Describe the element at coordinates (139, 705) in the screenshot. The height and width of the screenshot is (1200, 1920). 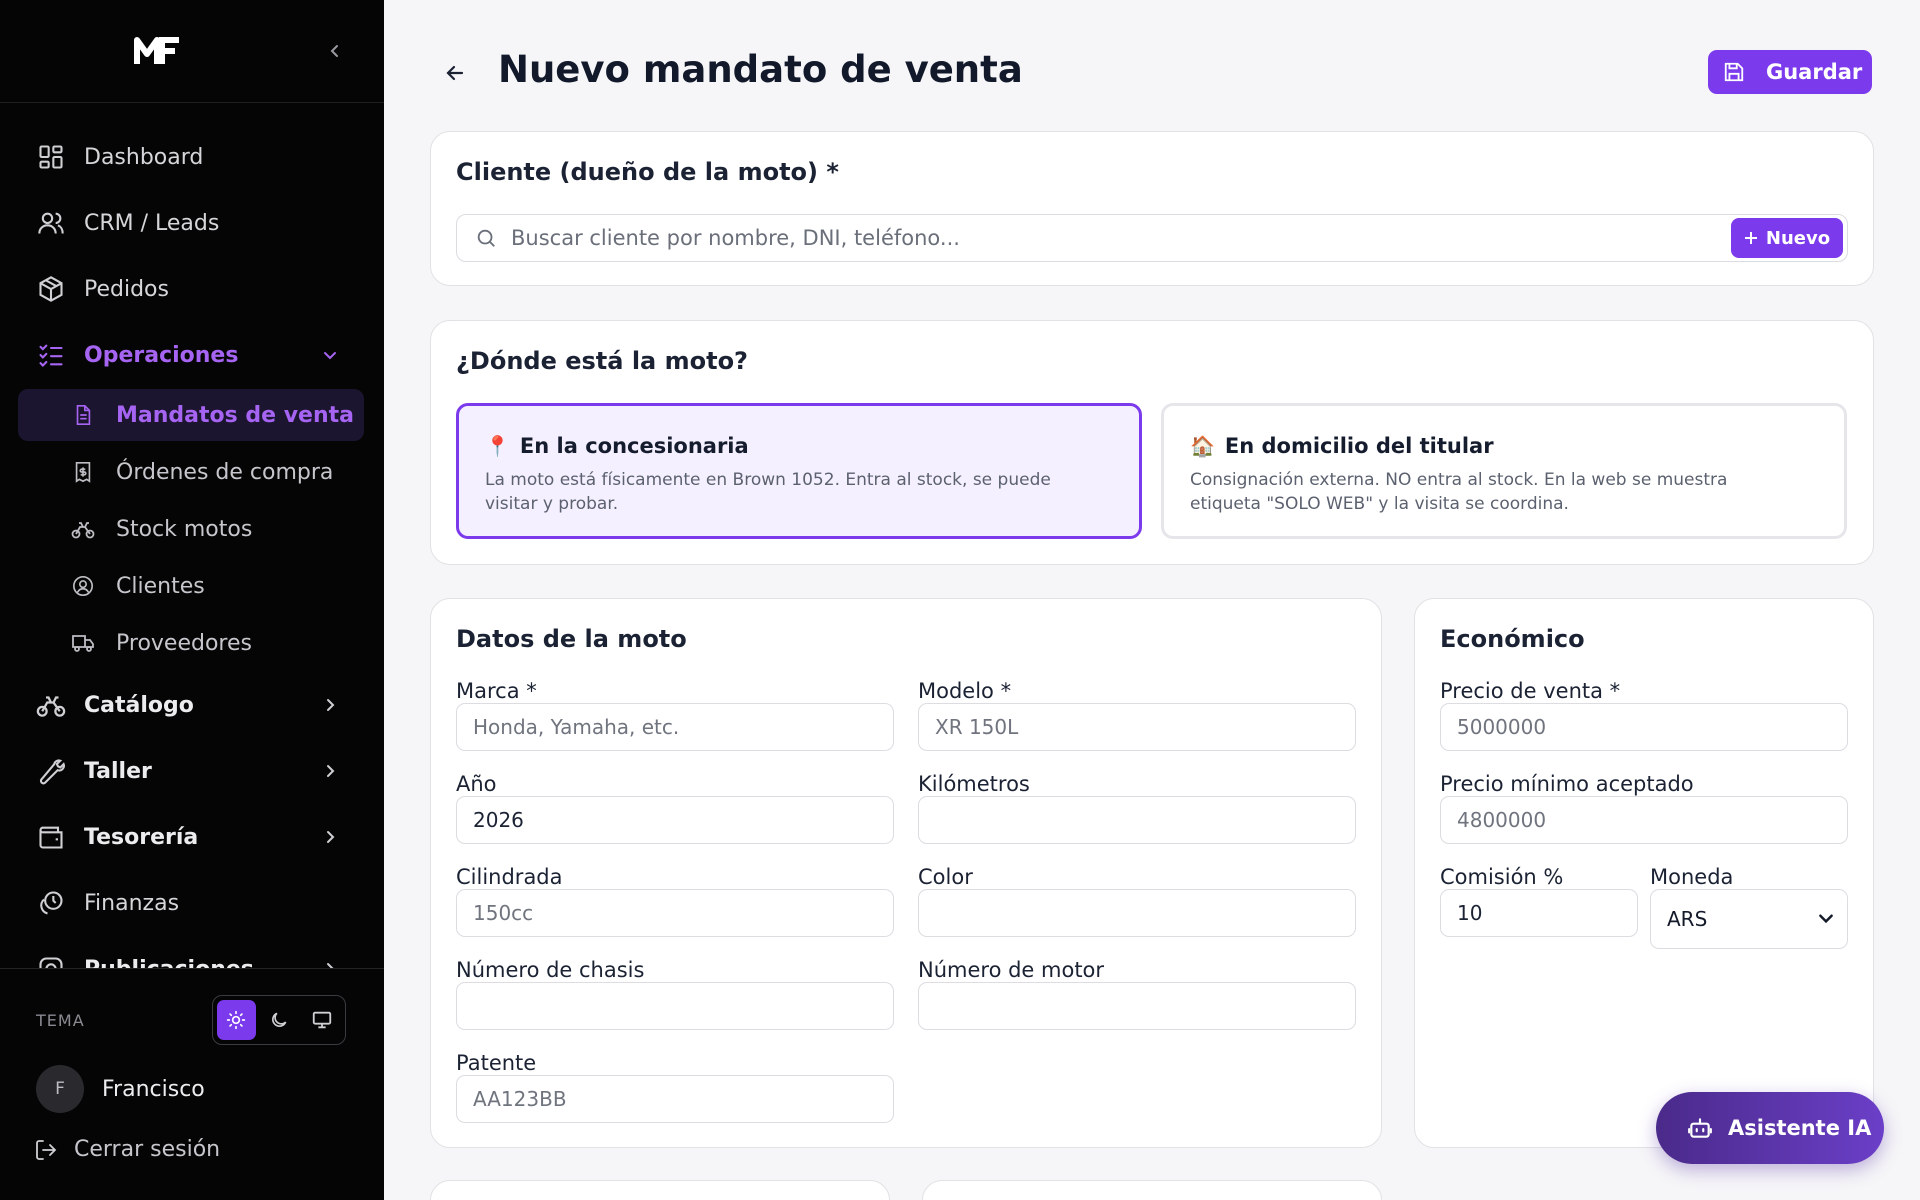
I see `sidebar-item-label: Catálogo` at that location.